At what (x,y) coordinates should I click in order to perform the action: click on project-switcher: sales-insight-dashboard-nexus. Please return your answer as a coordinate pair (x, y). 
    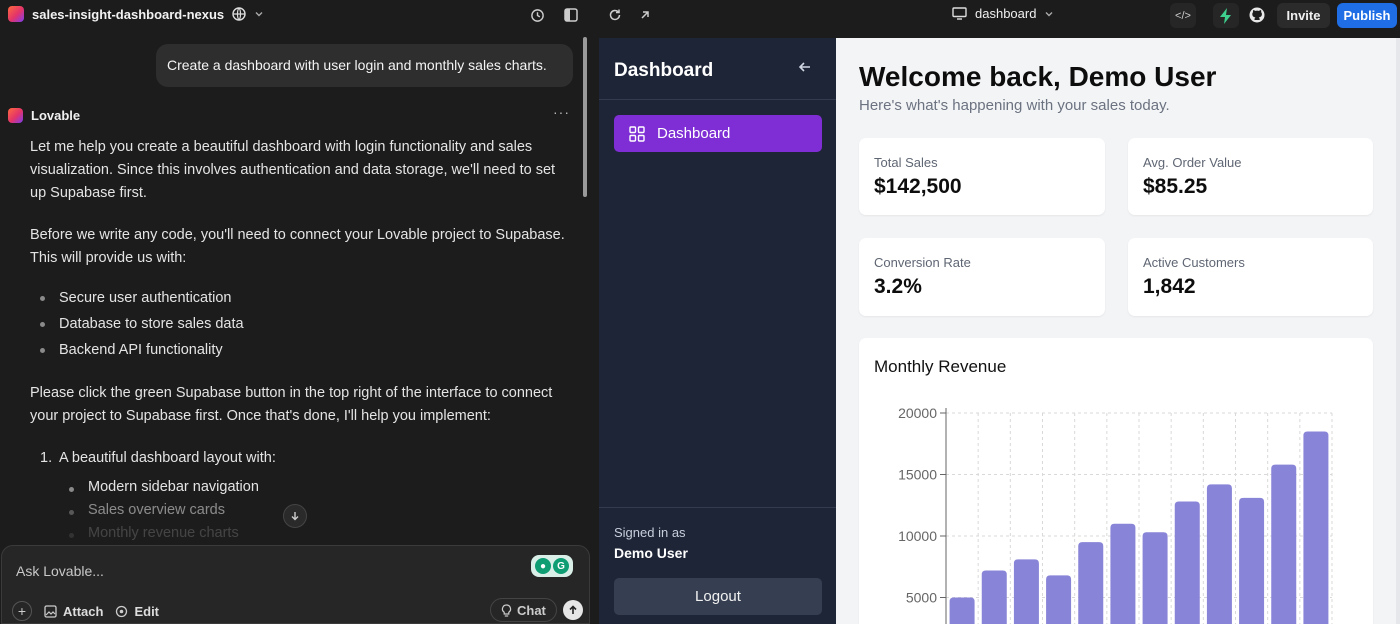
    Looking at the image, I should click on (136, 14).